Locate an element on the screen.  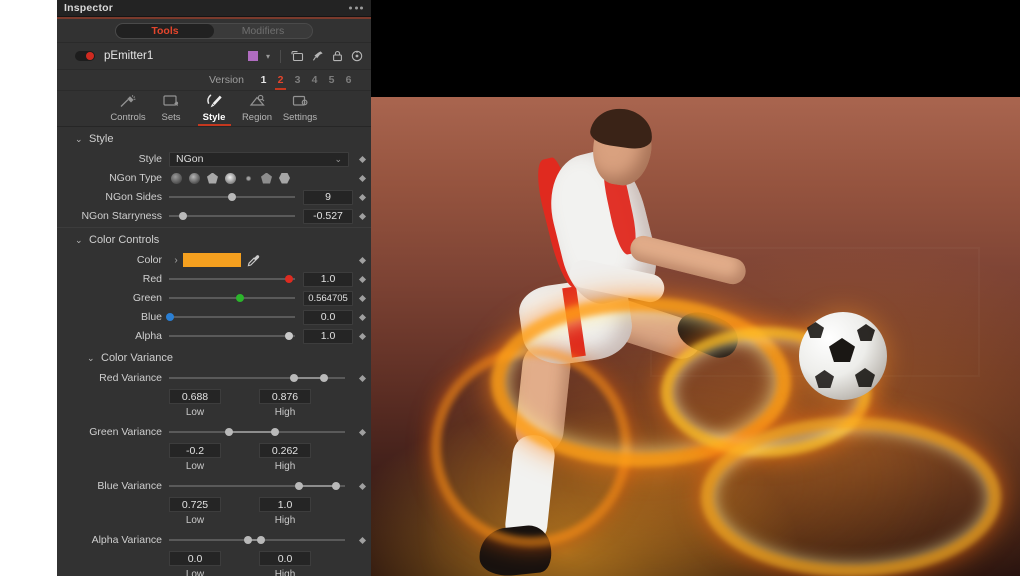
low-caption: Low is located at coordinates (195, 520).